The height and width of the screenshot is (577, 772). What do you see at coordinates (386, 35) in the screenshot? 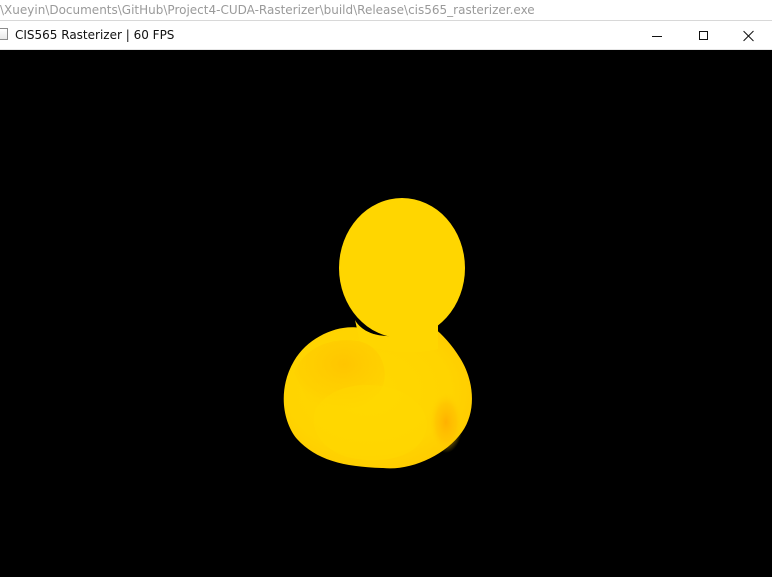
I see `window-titlebar: CIS565 Rasterizer | 60 FPS` at bounding box center [386, 35].